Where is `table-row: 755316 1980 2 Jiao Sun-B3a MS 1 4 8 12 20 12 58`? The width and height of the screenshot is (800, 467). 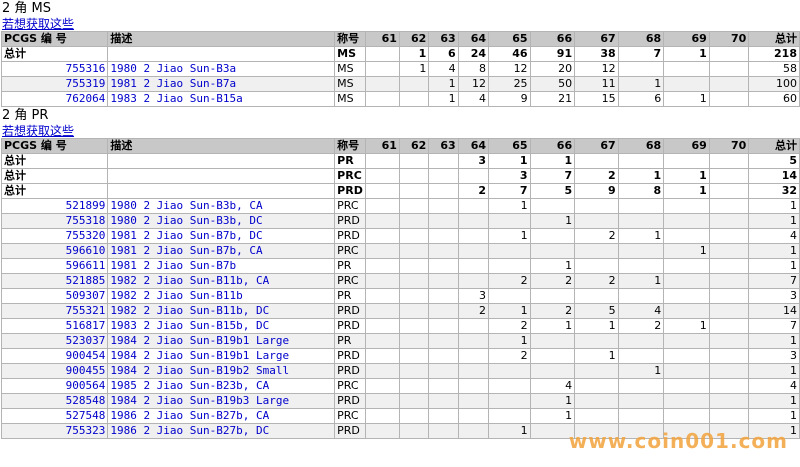
table-row: 755316 1980 2 Jiao Sun-B3a MS 1 4 8 12 20 12 58 is located at coordinates (400, 69).